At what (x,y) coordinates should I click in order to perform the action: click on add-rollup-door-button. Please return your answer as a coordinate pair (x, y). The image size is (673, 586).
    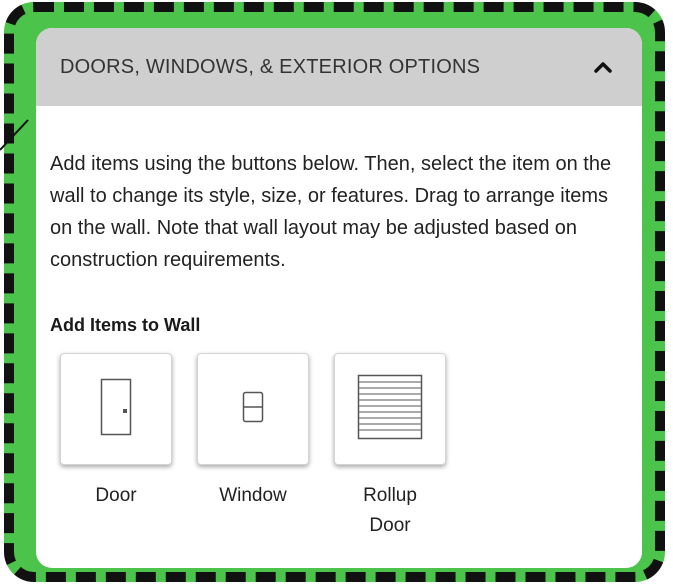
    Looking at the image, I should click on (390, 409).